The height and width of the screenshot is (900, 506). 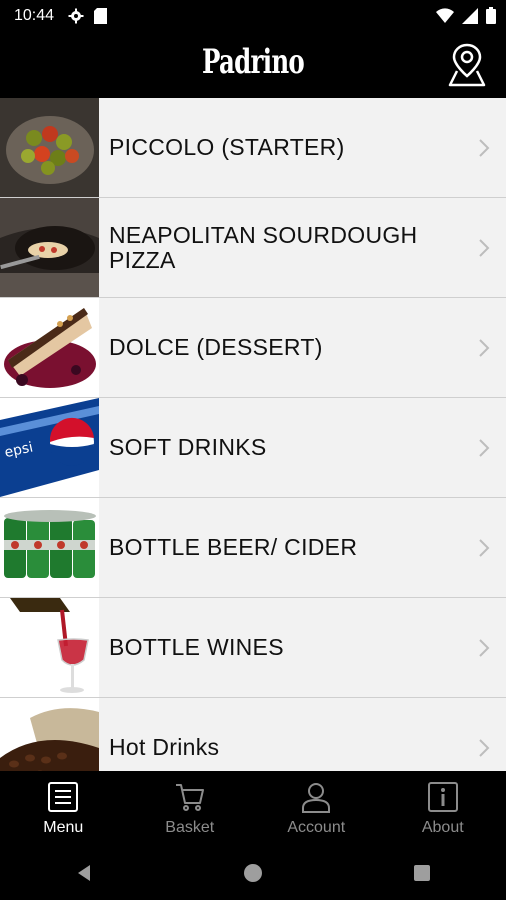 I want to click on app-header: Padrino, so click(x=253, y=65).